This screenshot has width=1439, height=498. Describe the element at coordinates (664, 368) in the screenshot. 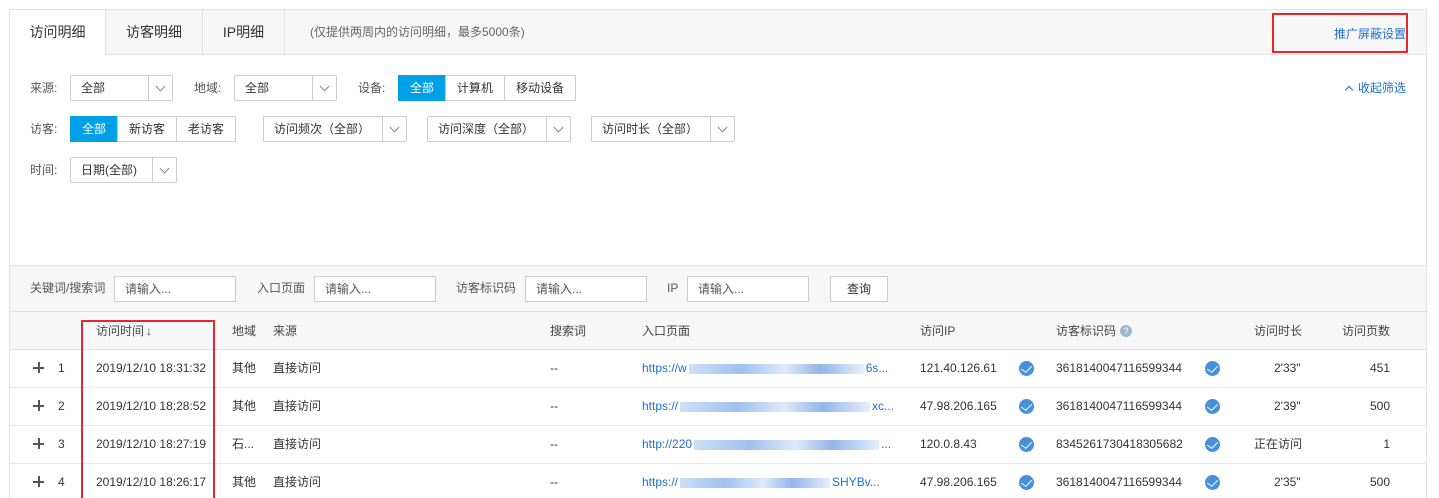

I see `entry-page-prefix: https://w` at that location.